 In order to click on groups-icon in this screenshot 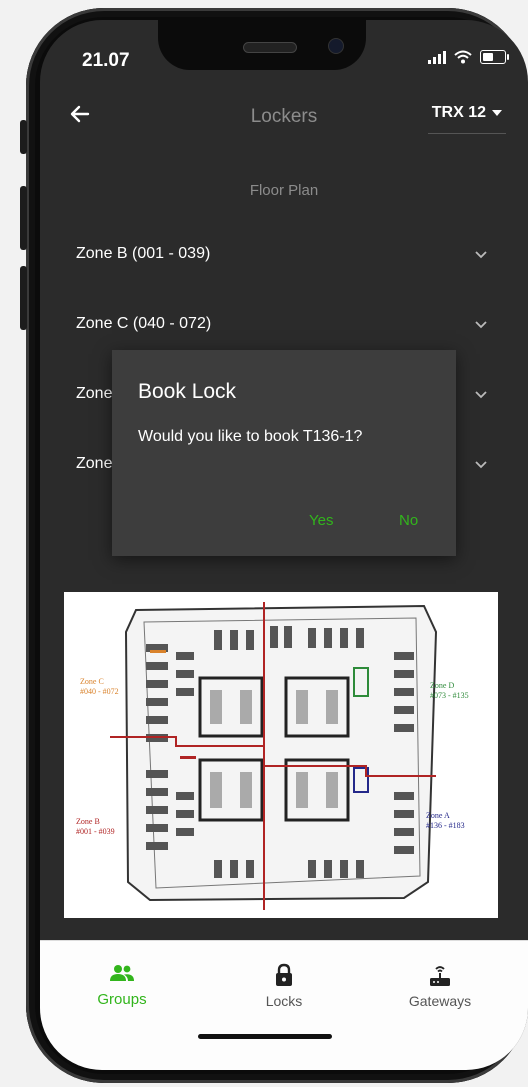, I will do `click(122, 973)`.